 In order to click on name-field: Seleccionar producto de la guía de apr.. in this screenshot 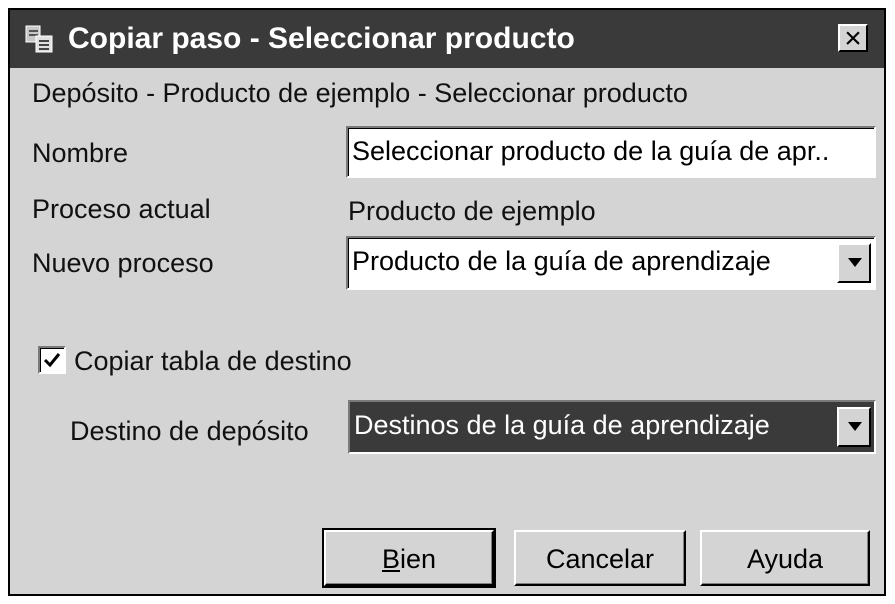, I will do `click(611, 152)`.